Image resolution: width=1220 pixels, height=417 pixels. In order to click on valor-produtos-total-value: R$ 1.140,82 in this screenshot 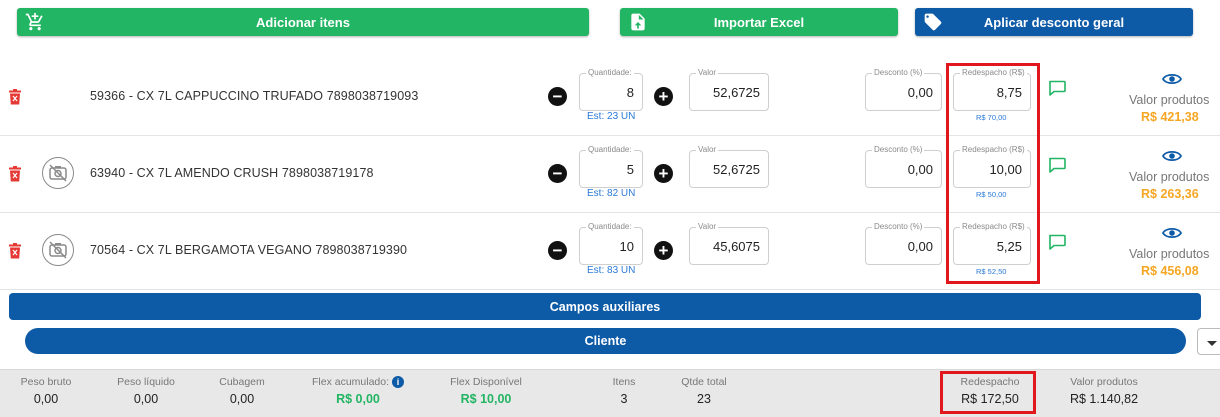, I will do `click(1104, 399)`.